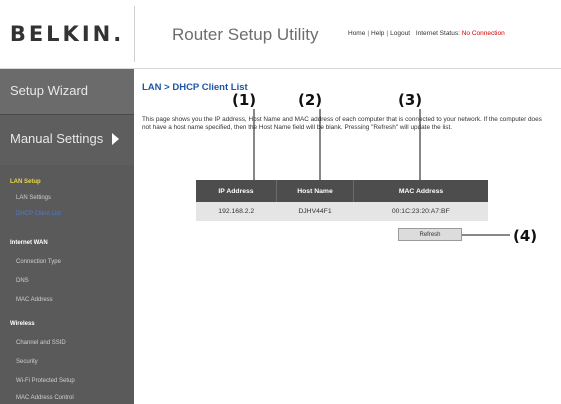 The width and height of the screenshot is (561, 404). Describe the element at coordinates (45, 381) in the screenshot. I see `sidebar-item-wps: Wi-Fi Protected Setup` at that location.